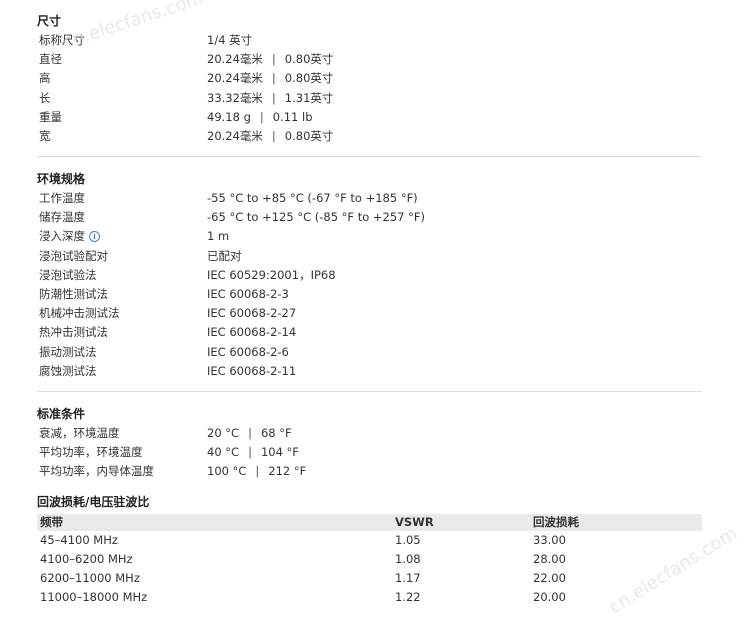 Image resolution: width=750 pixels, height=622 pixels. What do you see at coordinates (279, 452) in the screenshot?
I see `imperial-value: 104 °F` at bounding box center [279, 452].